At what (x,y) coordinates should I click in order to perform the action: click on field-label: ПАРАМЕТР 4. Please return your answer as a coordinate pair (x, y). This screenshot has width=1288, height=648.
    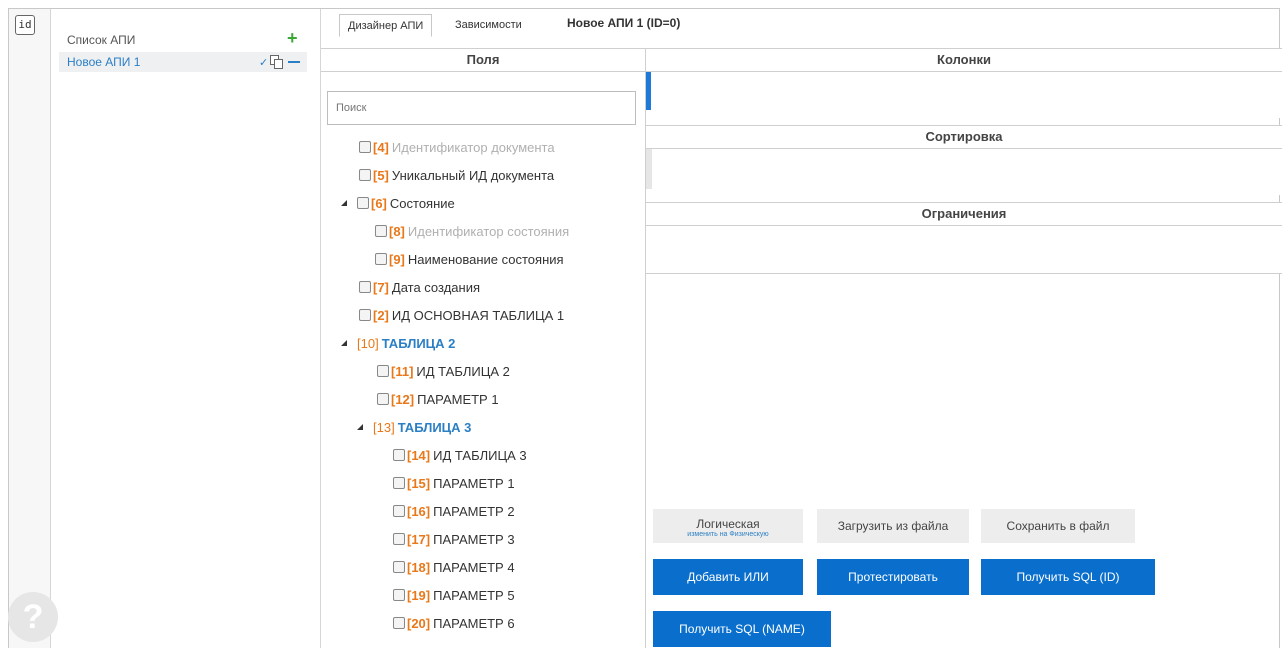
    Looking at the image, I should click on (474, 567).